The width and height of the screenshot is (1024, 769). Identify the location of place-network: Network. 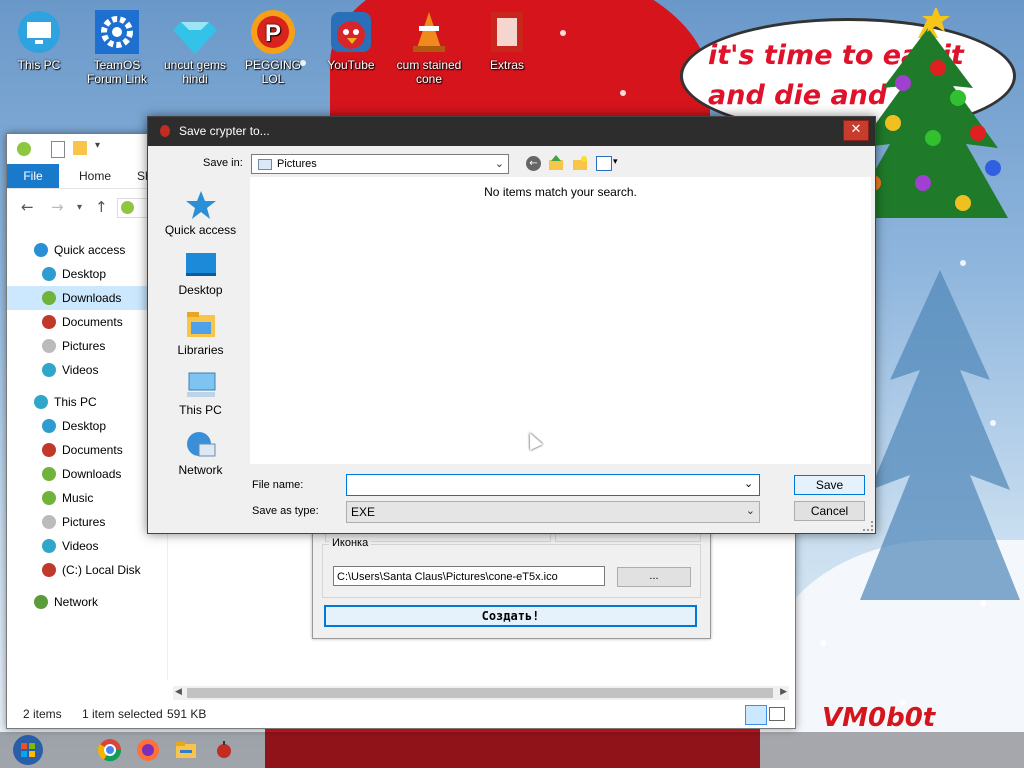
(200, 453).